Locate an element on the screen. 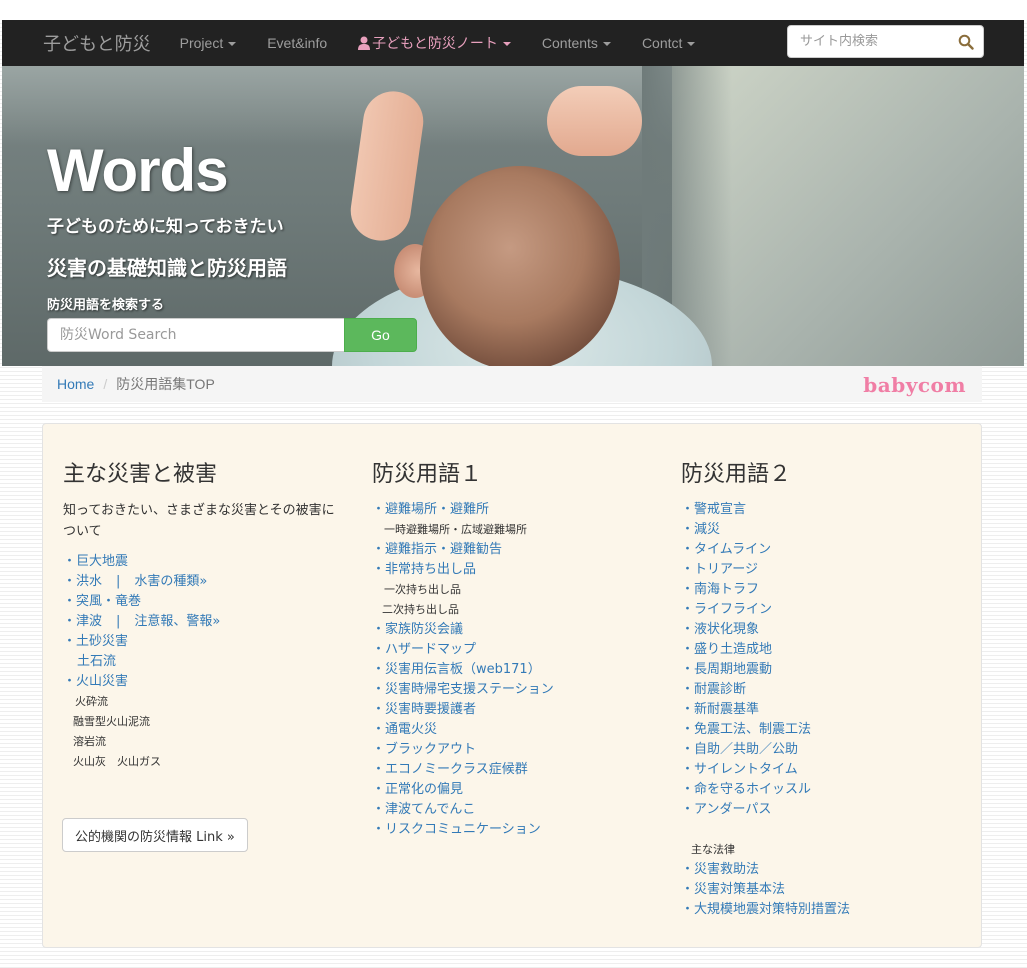 The height and width of the screenshot is (968, 1027). link-landslide: ・土砂災害 is located at coordinates (95, 641).